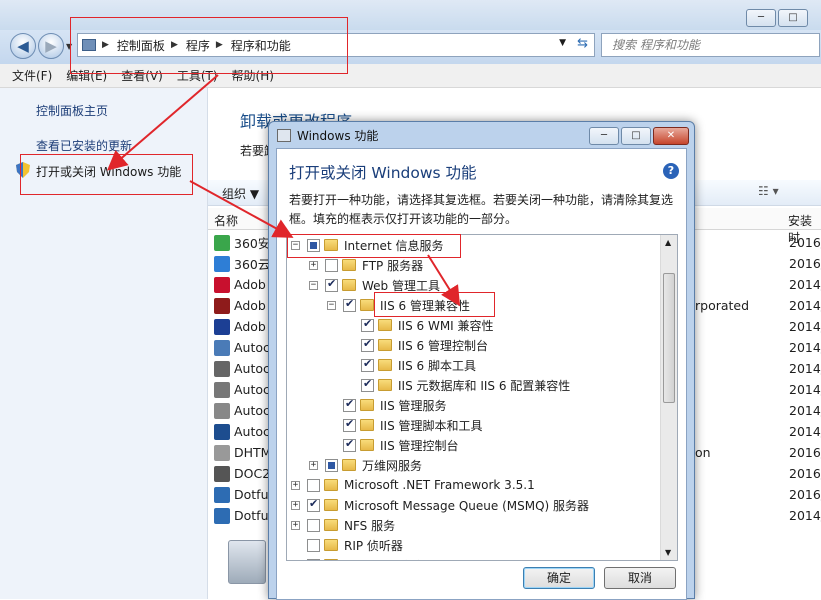  Describe the element at coordinates (241, 209) in the screenshot. I see `arrow-to-iis` at that location.